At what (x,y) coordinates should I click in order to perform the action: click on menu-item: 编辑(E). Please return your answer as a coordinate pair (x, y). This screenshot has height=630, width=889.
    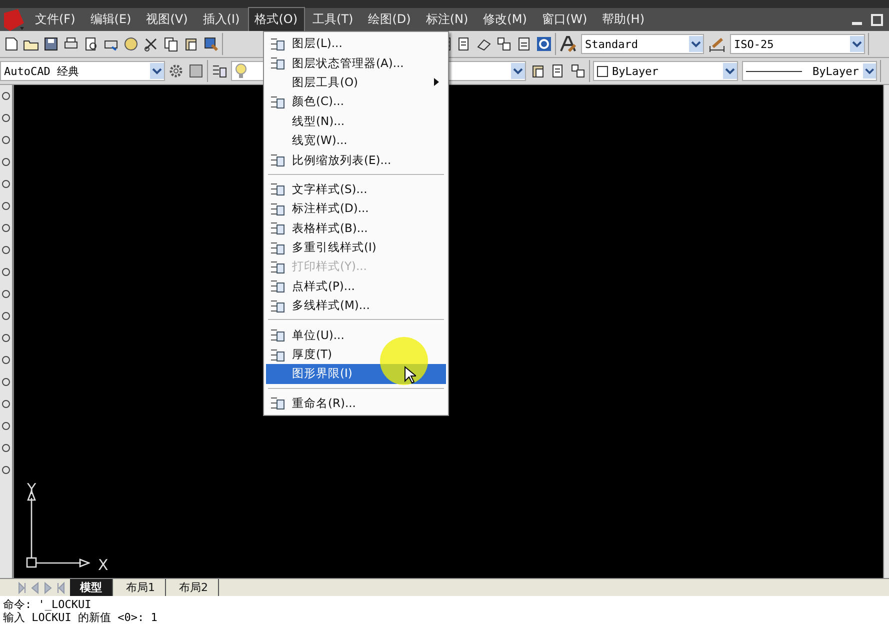
    Looking at the image, I should click on (111, 19).